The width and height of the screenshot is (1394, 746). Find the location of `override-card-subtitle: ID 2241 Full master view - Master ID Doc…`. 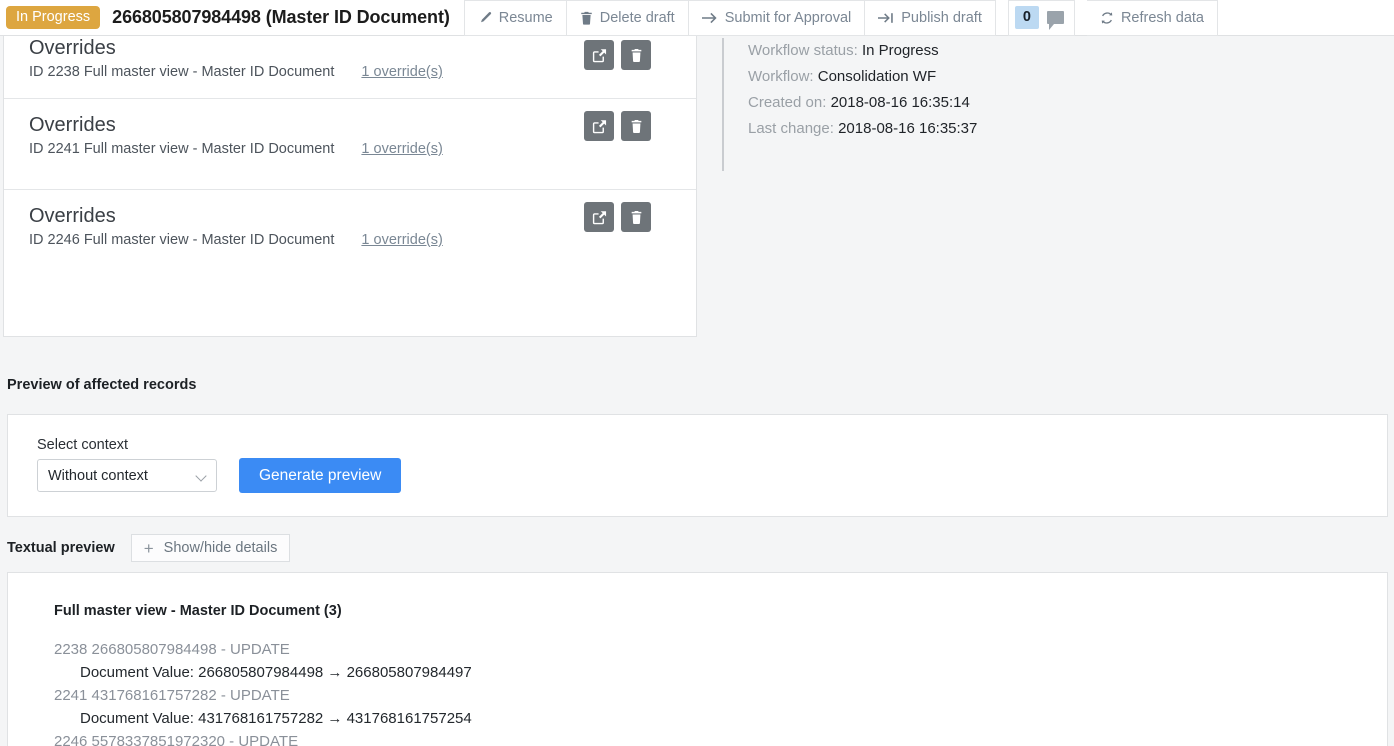

override-card-subtitle: ID 2241 Full master view - Master ID Doc… is located at coordinates (182, 149).